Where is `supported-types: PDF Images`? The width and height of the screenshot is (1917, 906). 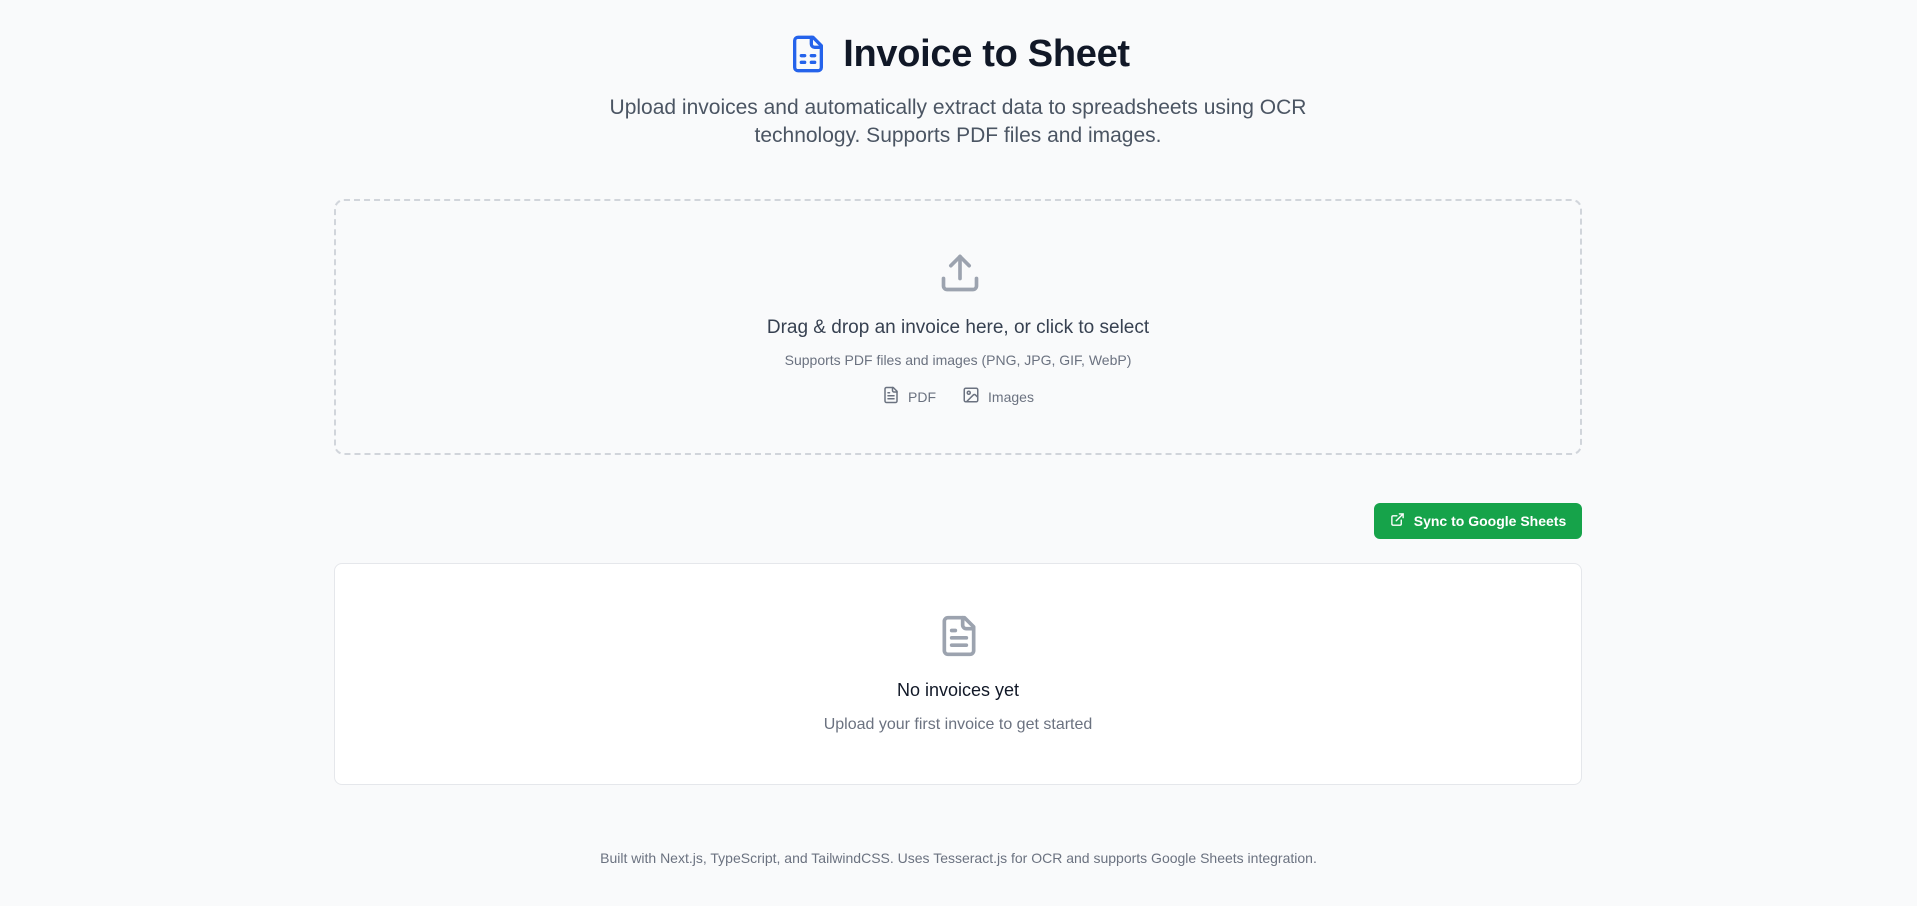
supported-types: PDF Images is located at coordinates (958, 396).